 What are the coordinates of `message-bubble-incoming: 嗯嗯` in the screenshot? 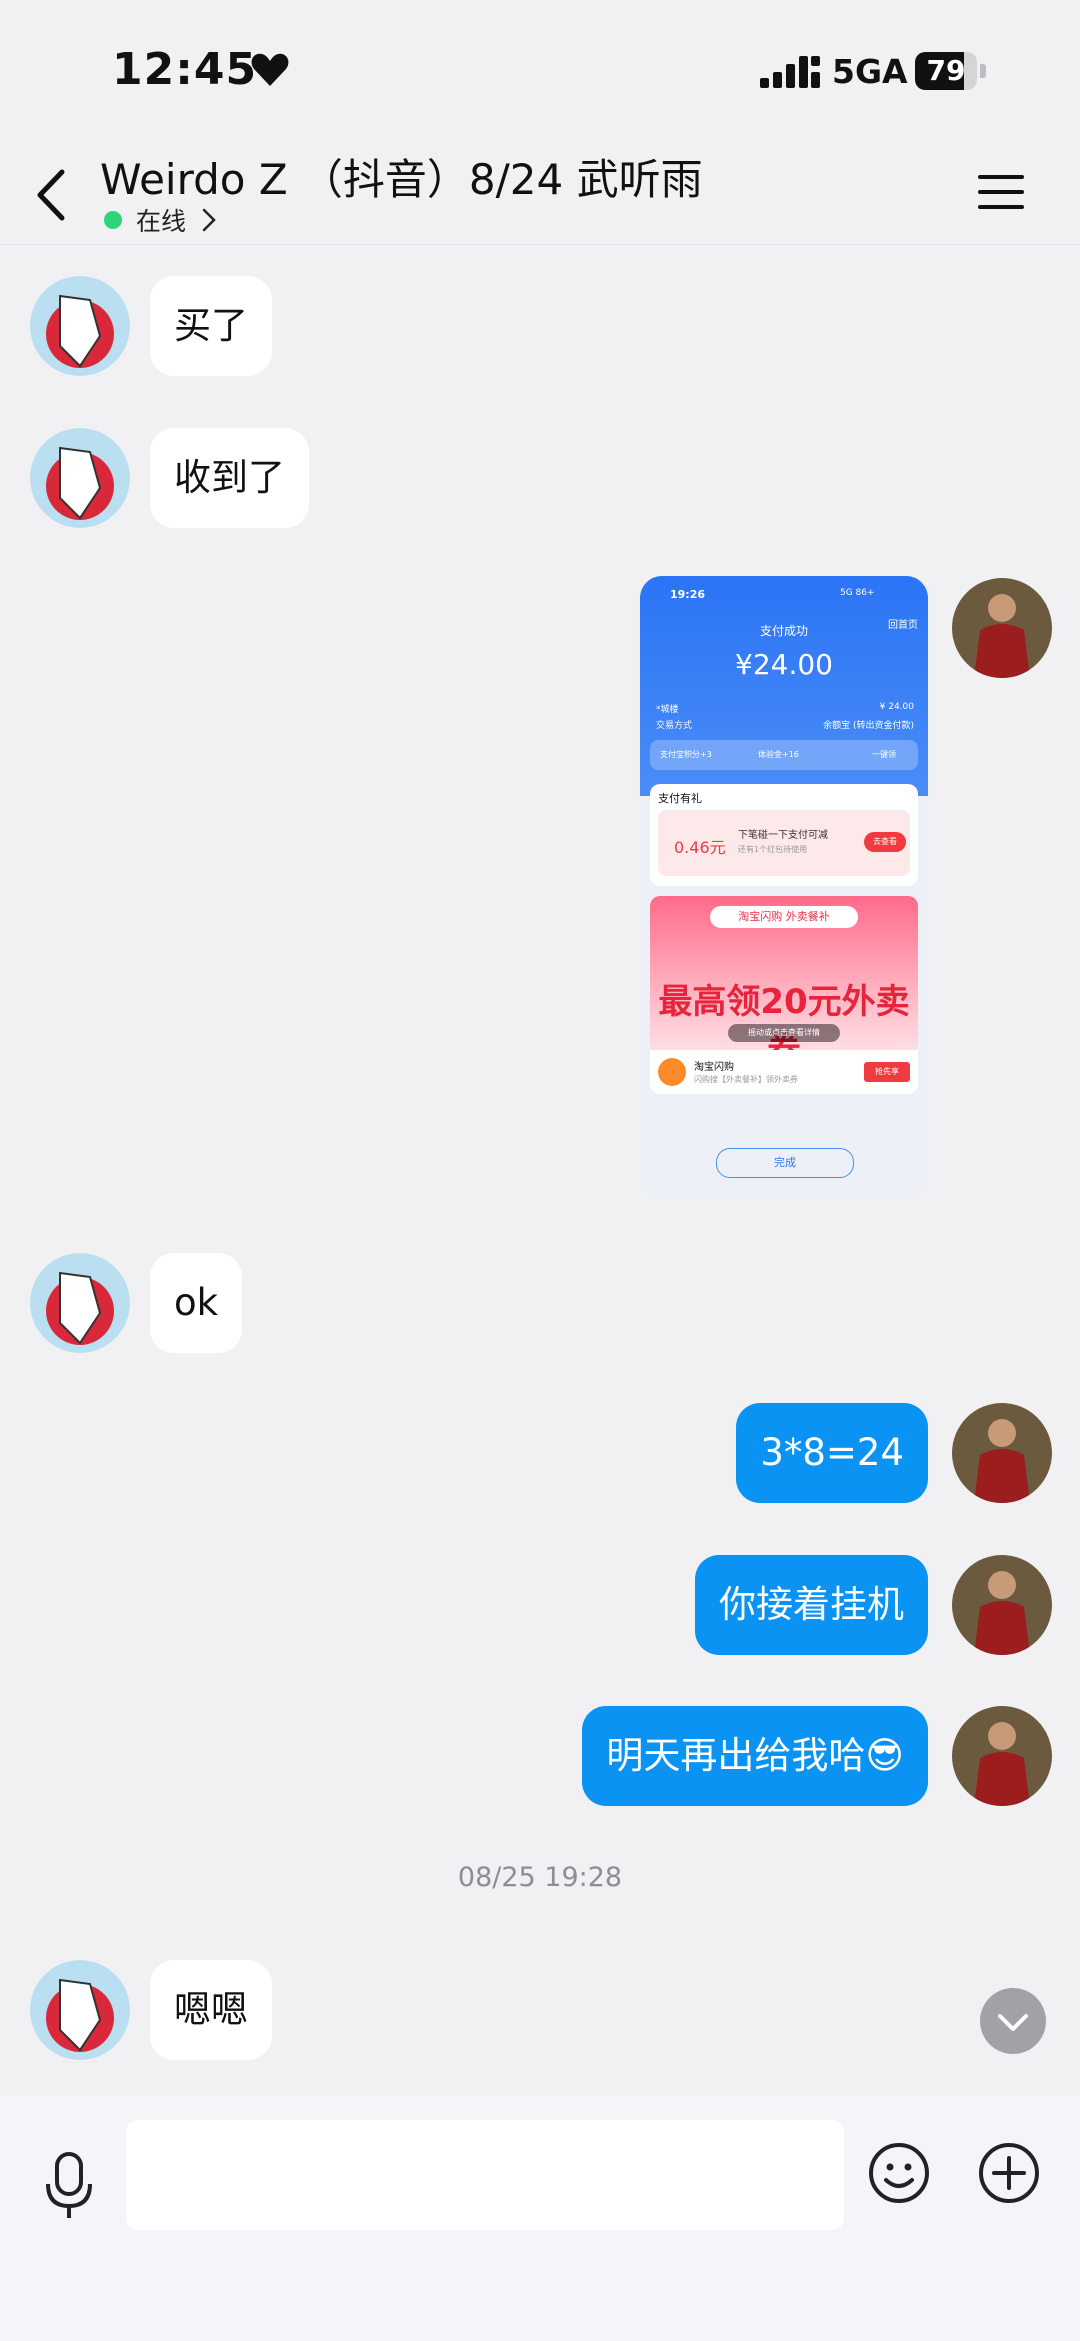 It's located at (211, 2010).